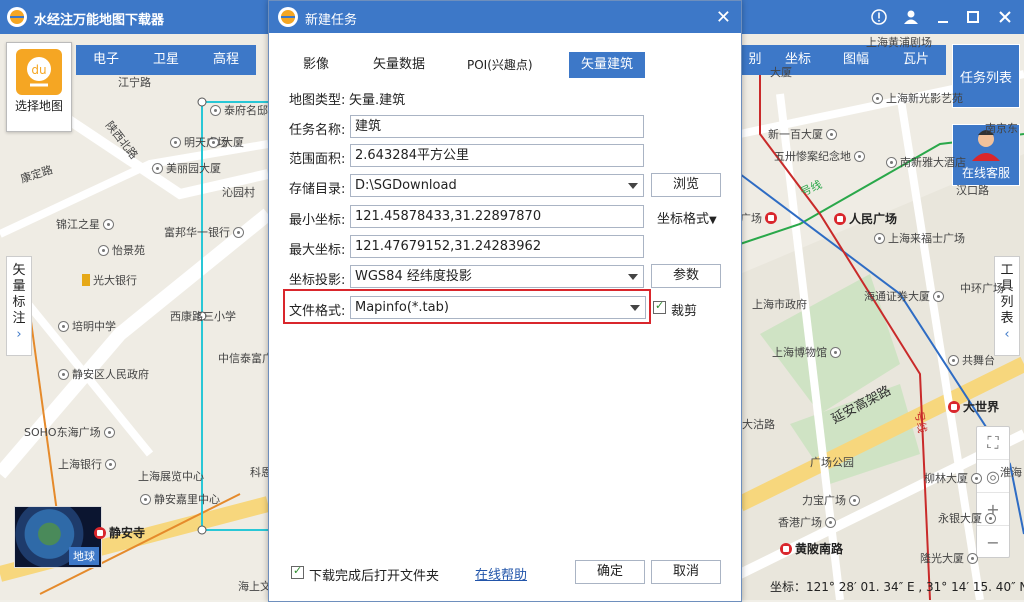 The width and height of the screenshot is (1024, 602). I want to click on map-label: 广场, so click(758, 218).